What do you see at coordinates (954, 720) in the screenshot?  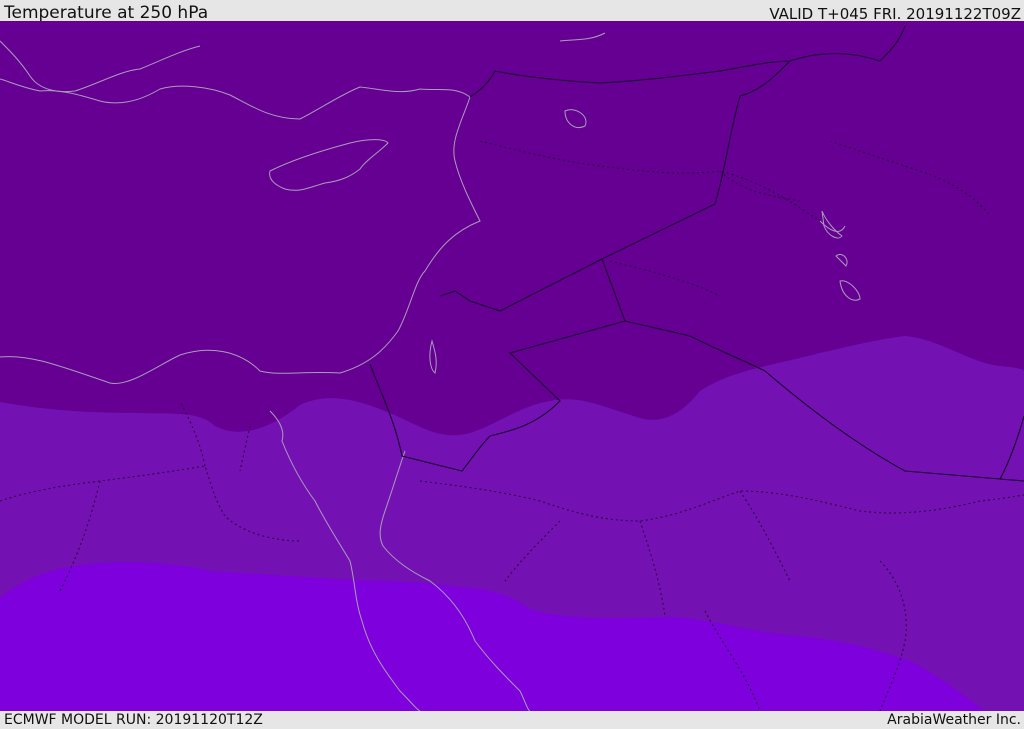 I see `credit: ArabiaWeather Inc.` at bounding box center [954, 720].